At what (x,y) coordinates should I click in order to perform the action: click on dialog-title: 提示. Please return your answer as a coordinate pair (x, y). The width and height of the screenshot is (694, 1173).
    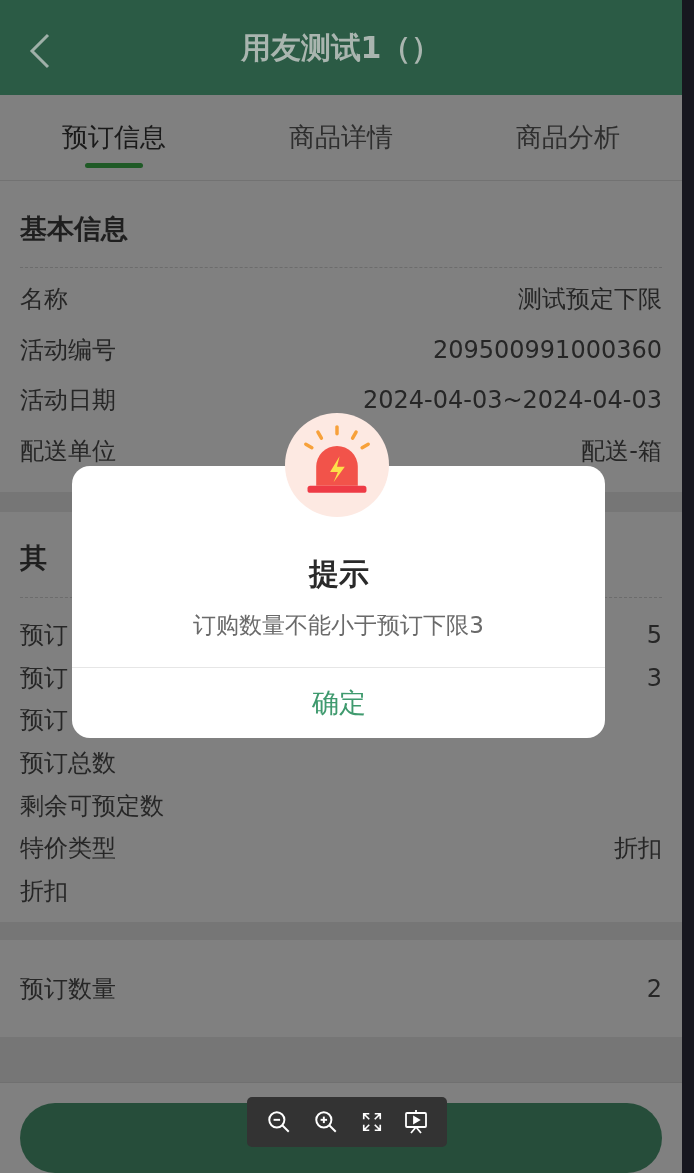
    Looking at the image, I should click on (338, 574).